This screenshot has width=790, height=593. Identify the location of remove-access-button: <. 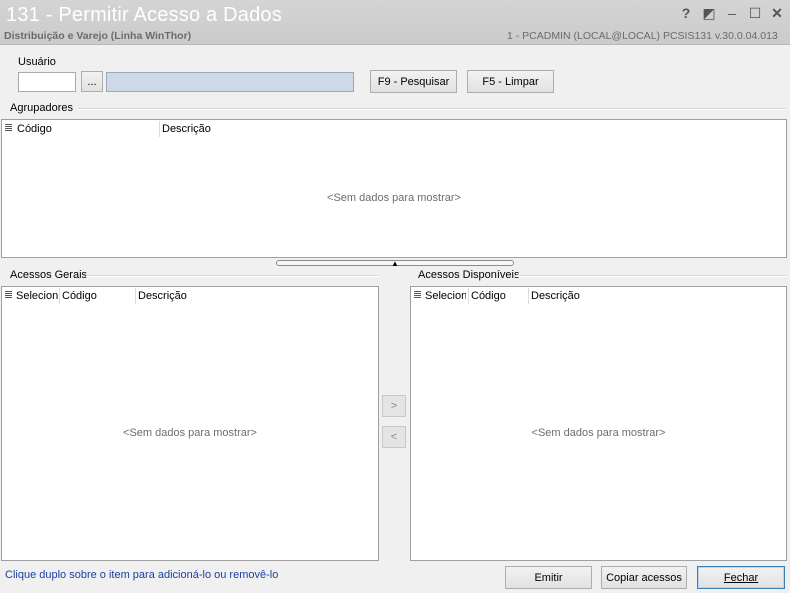
(394, 437).